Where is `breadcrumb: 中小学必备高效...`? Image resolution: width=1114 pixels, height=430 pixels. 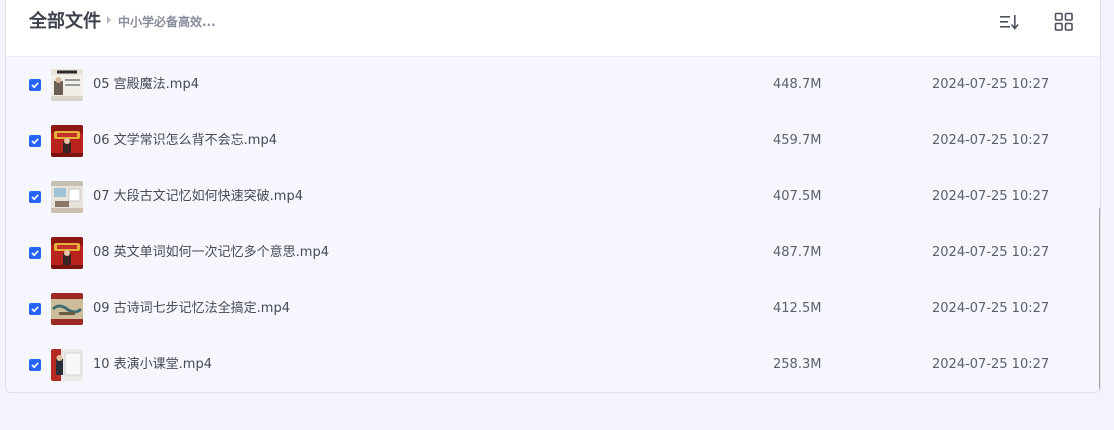
breadcrumb: 中小学必备高效... is located at coordinates (167, 22).